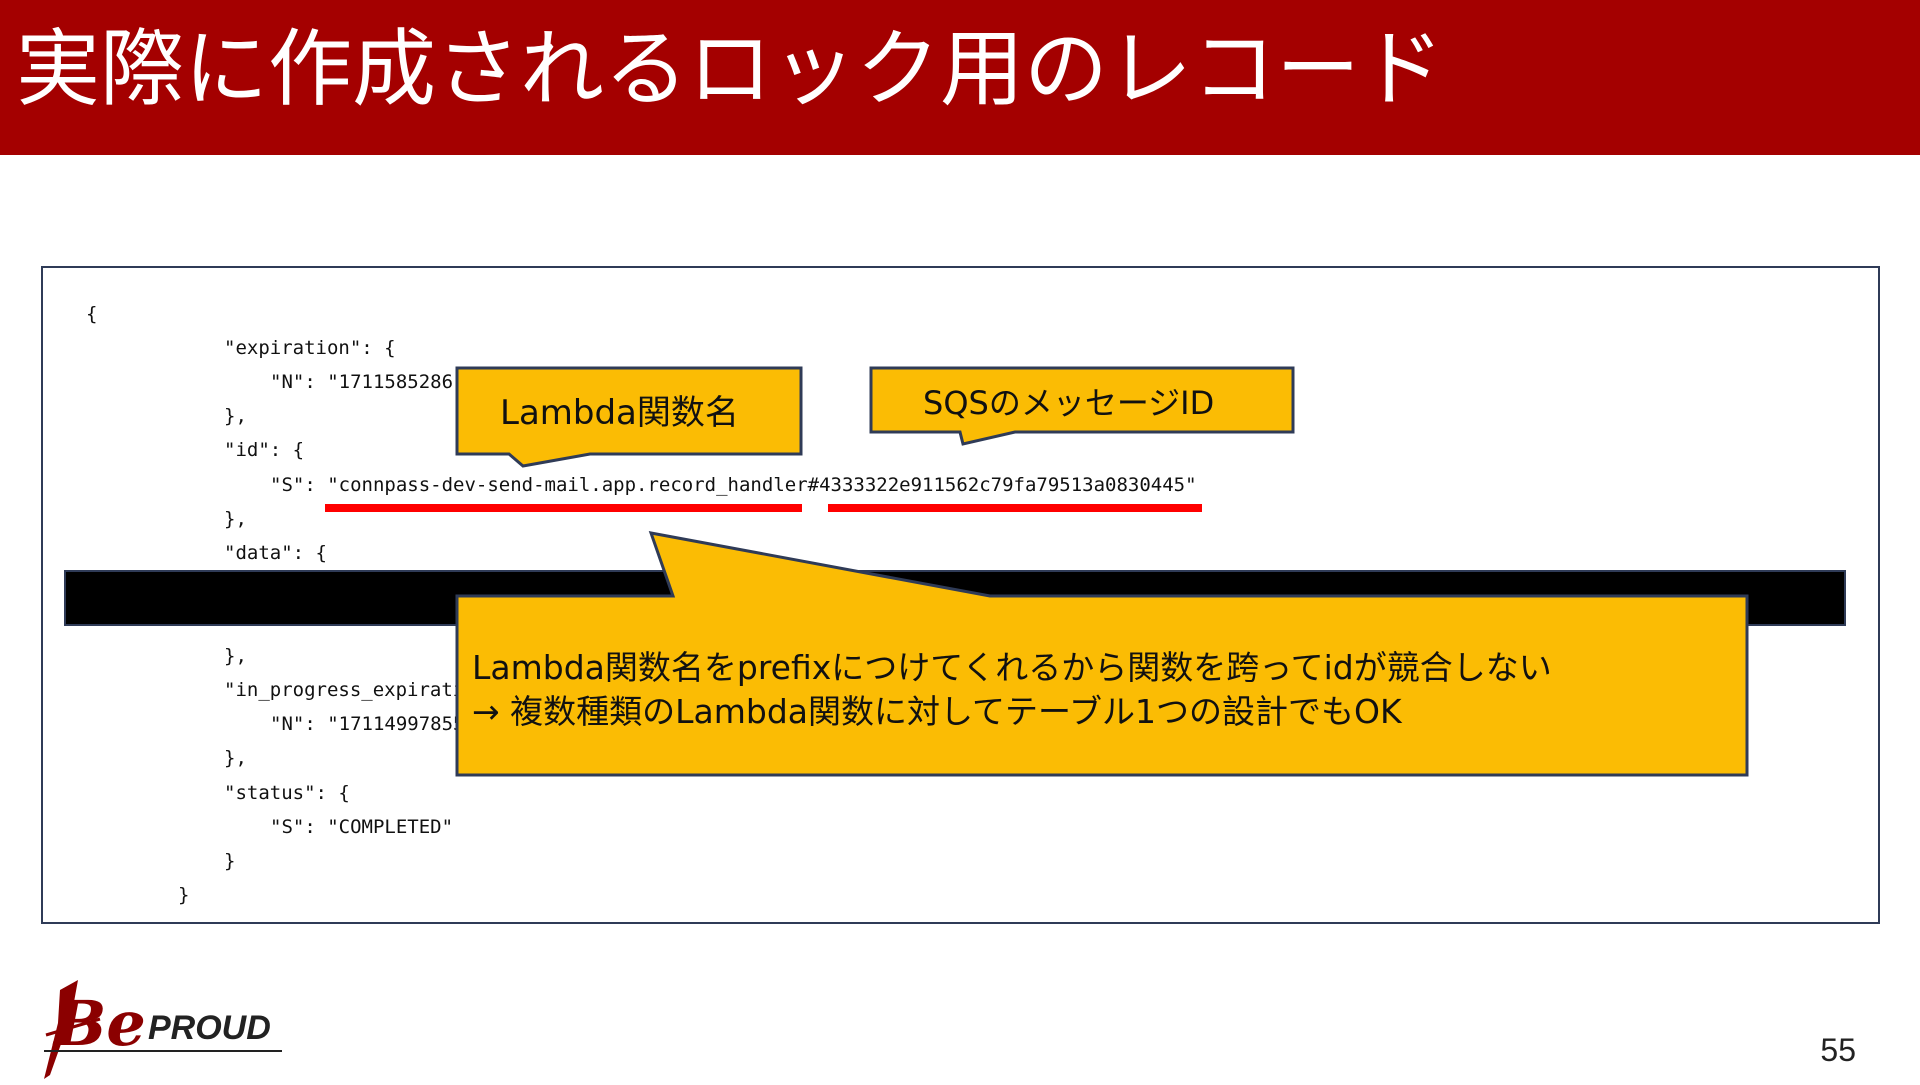 The image size is (1920, 1085). Describe the element at coordinates (937, 711) in the screenshot. I see `callout-note-line-2: → 複数種類のLambda関数に対してテーブル1つの設計でもOK` at that location.